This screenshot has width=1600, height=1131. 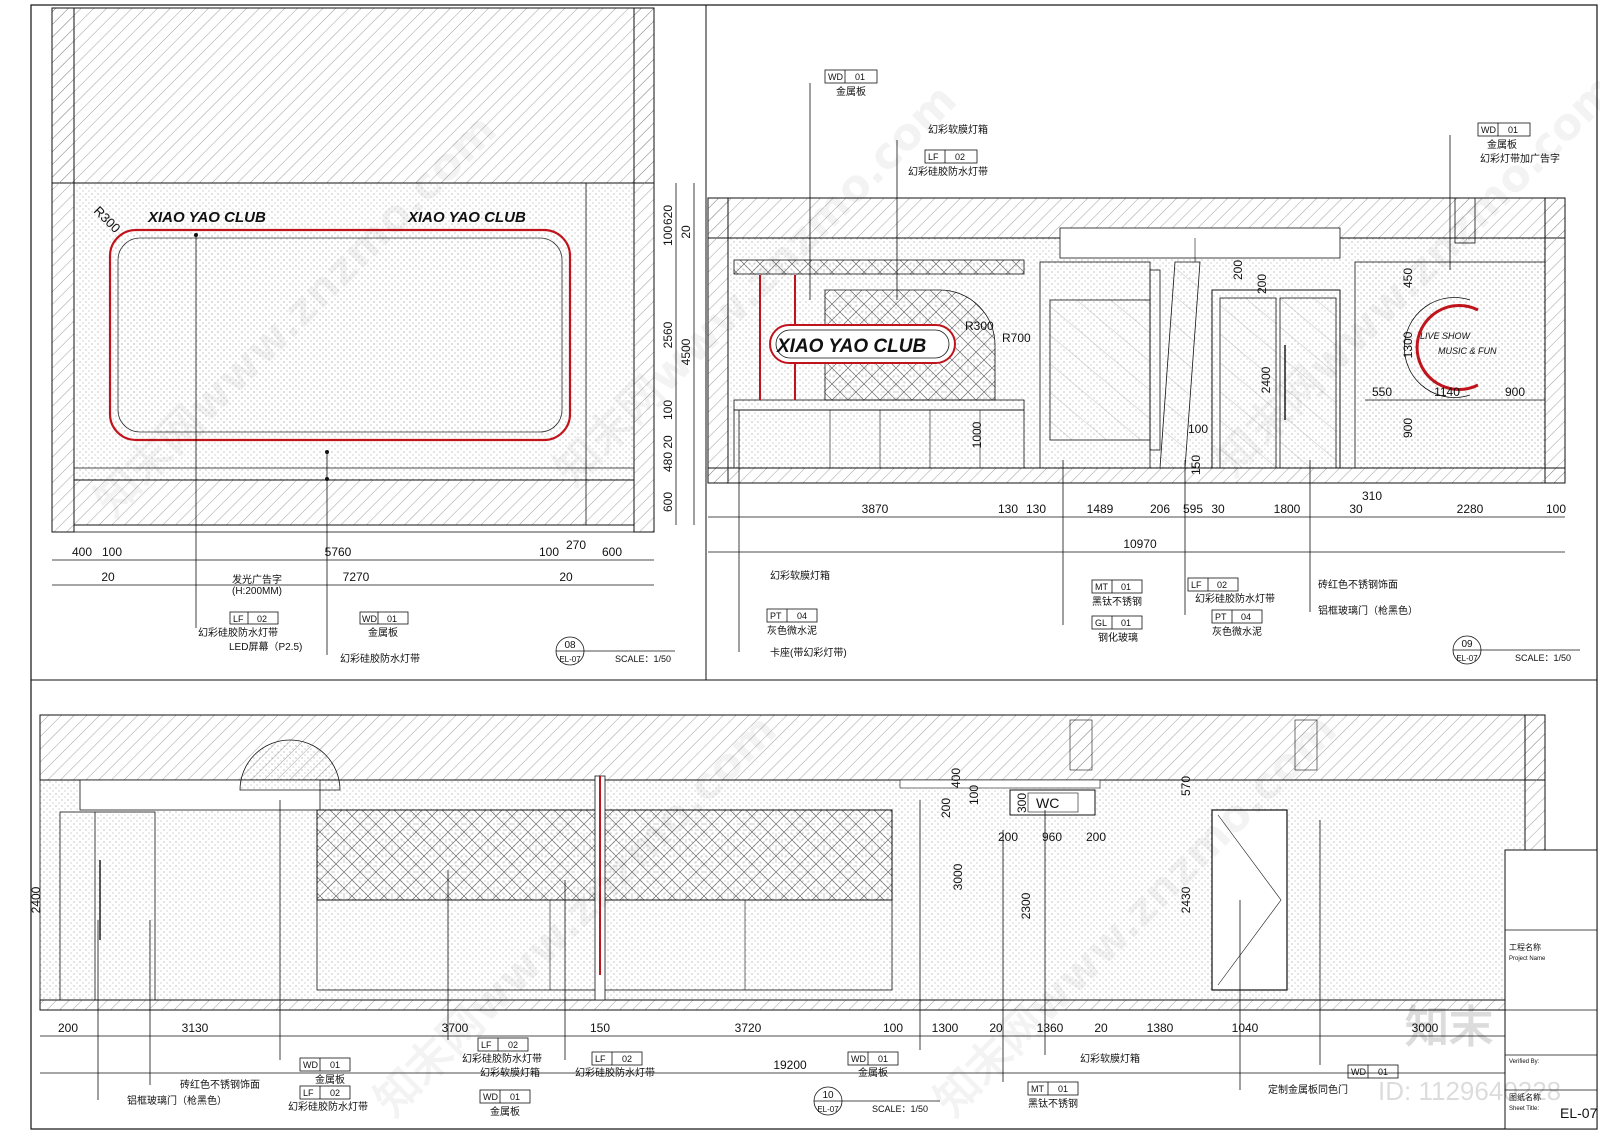 I want to click on p08-note-led: LED屏幕（P2.5), so click(x=265, y=646).